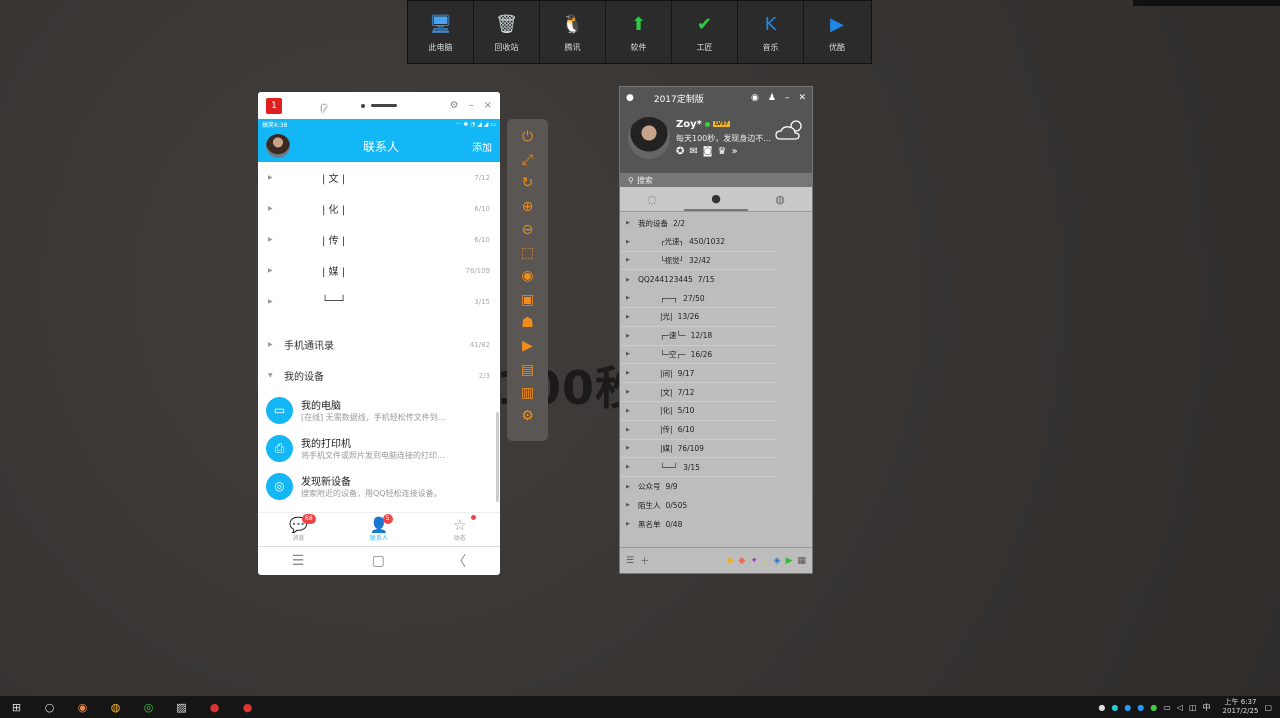  Describe the element at coordinates (787, 98) in the screenshot. I see `minimize-icon: –` at that location.